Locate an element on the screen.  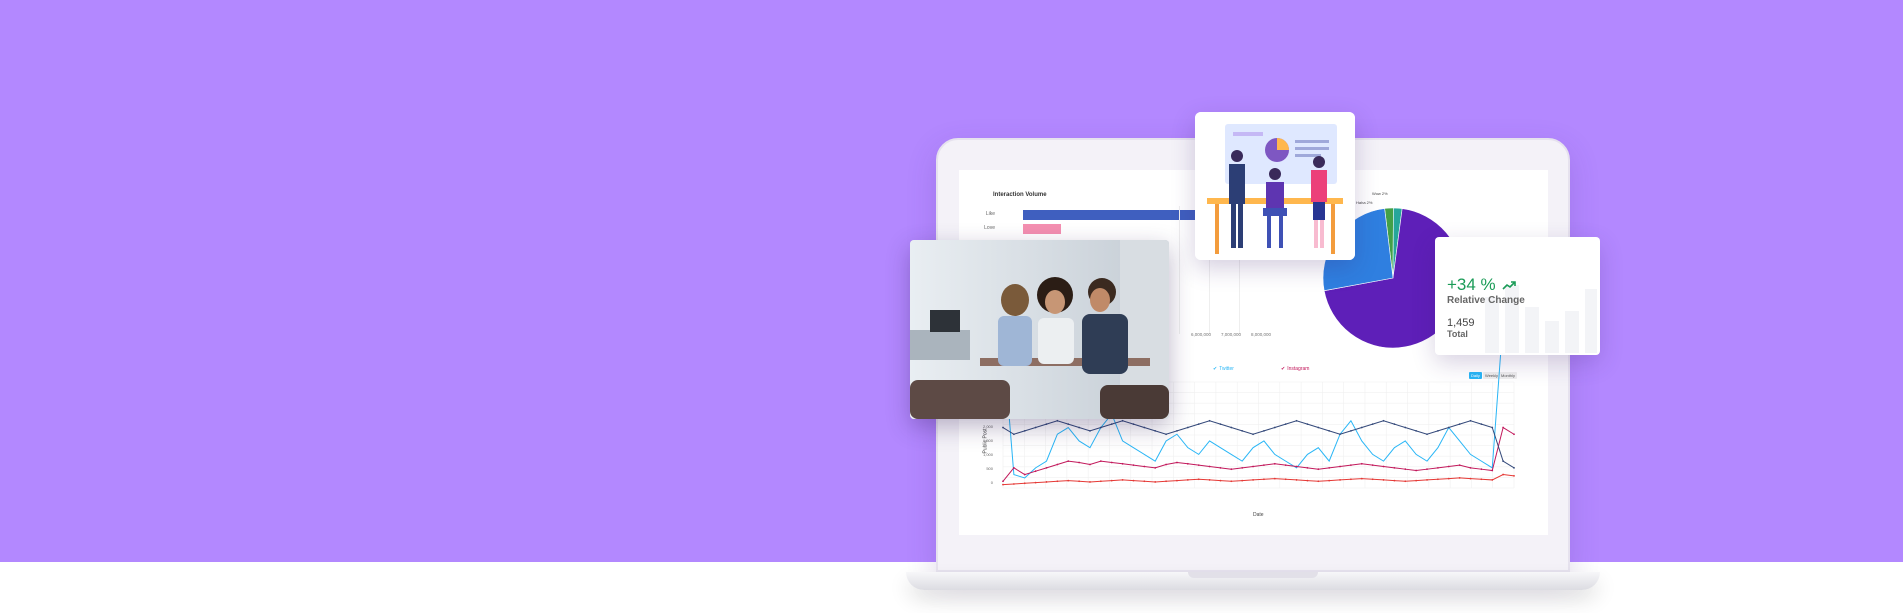
team-dashboard-illustration is located at coordinates (1275, 186).